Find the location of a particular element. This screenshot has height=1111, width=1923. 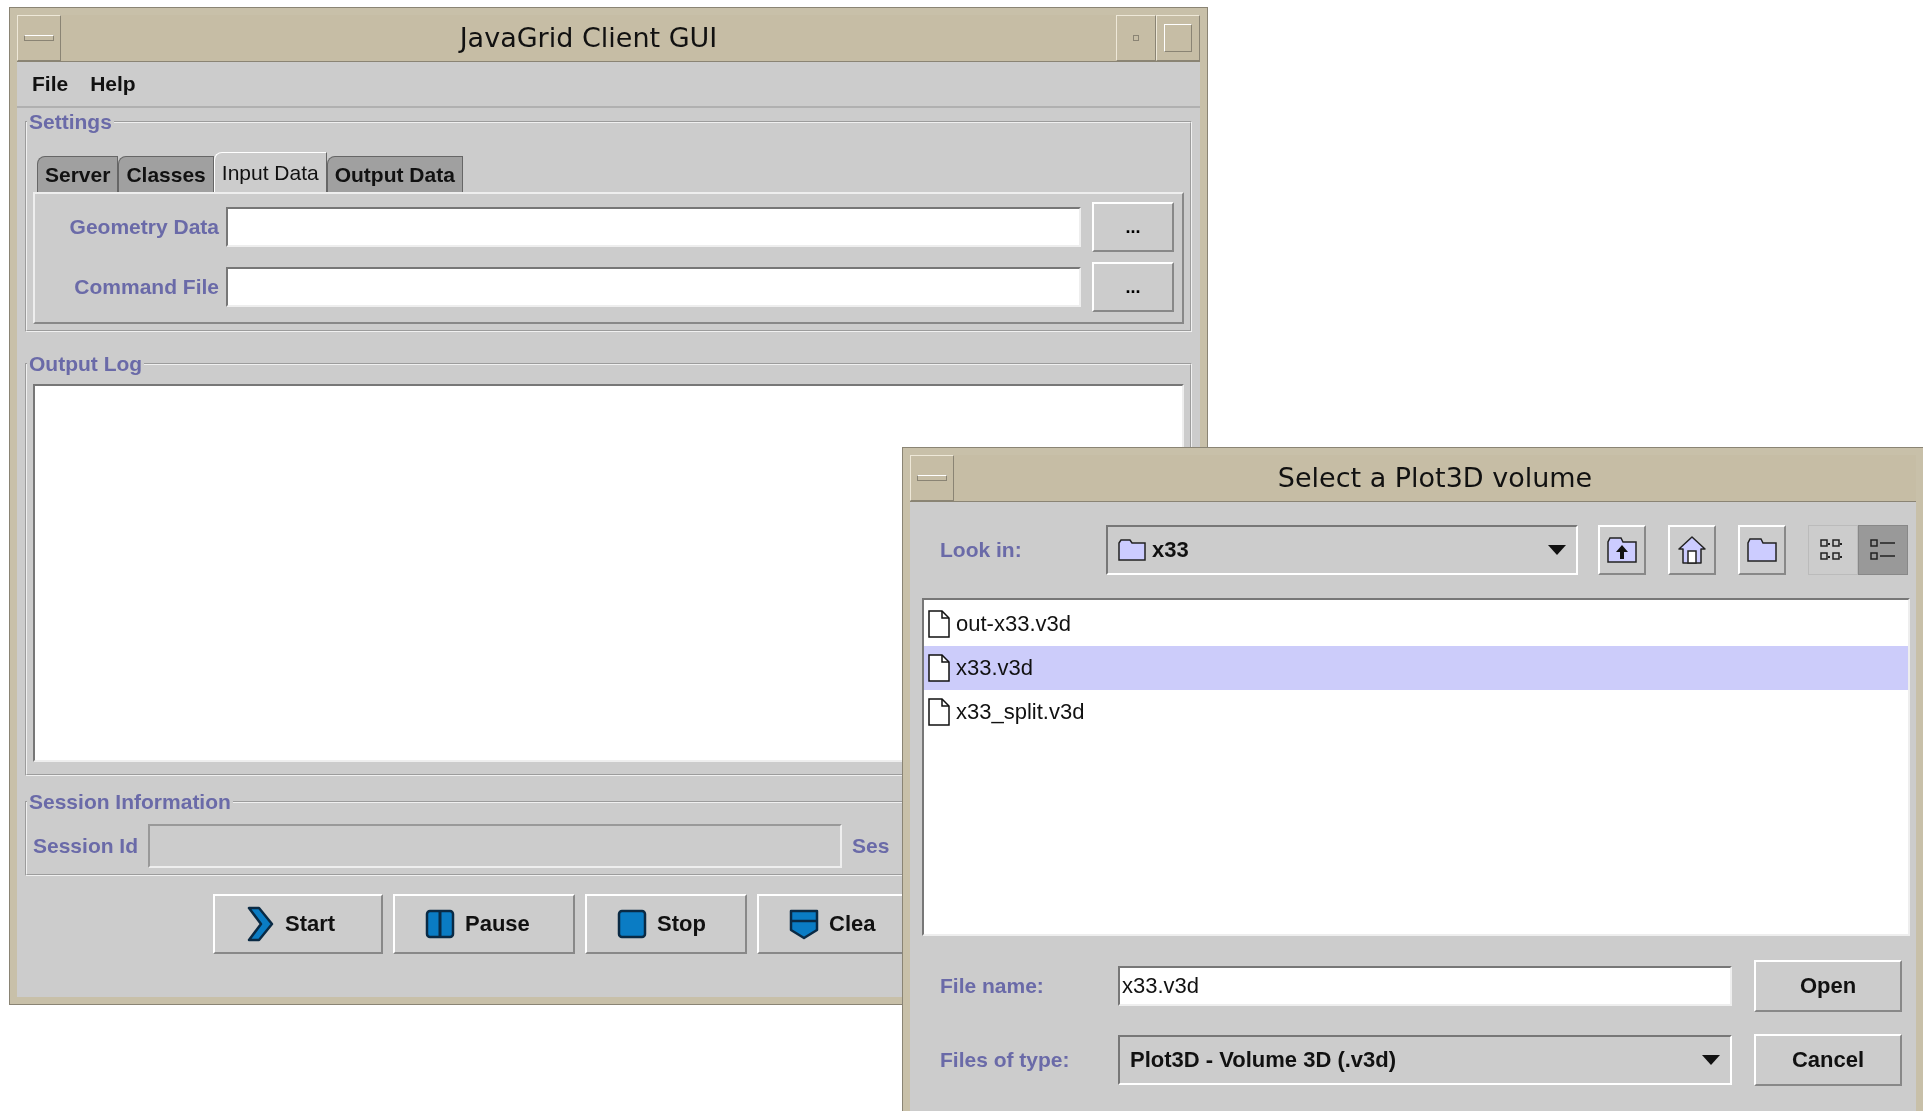

home-icon is located at coordinates (1692, 550).